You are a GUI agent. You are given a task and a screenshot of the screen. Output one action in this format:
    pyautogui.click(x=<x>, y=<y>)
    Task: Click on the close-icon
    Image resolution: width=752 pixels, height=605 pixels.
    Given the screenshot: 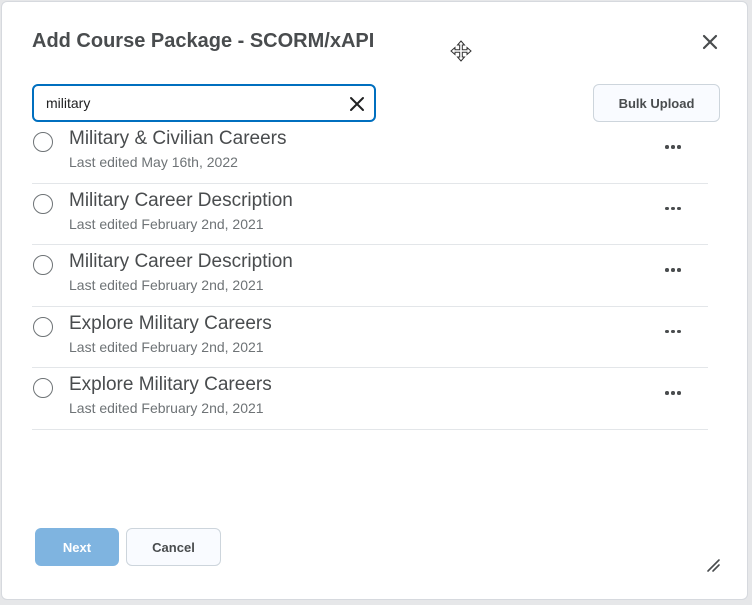 What is the action you would take?
    pyautogui.click(x=710, y=42)
    